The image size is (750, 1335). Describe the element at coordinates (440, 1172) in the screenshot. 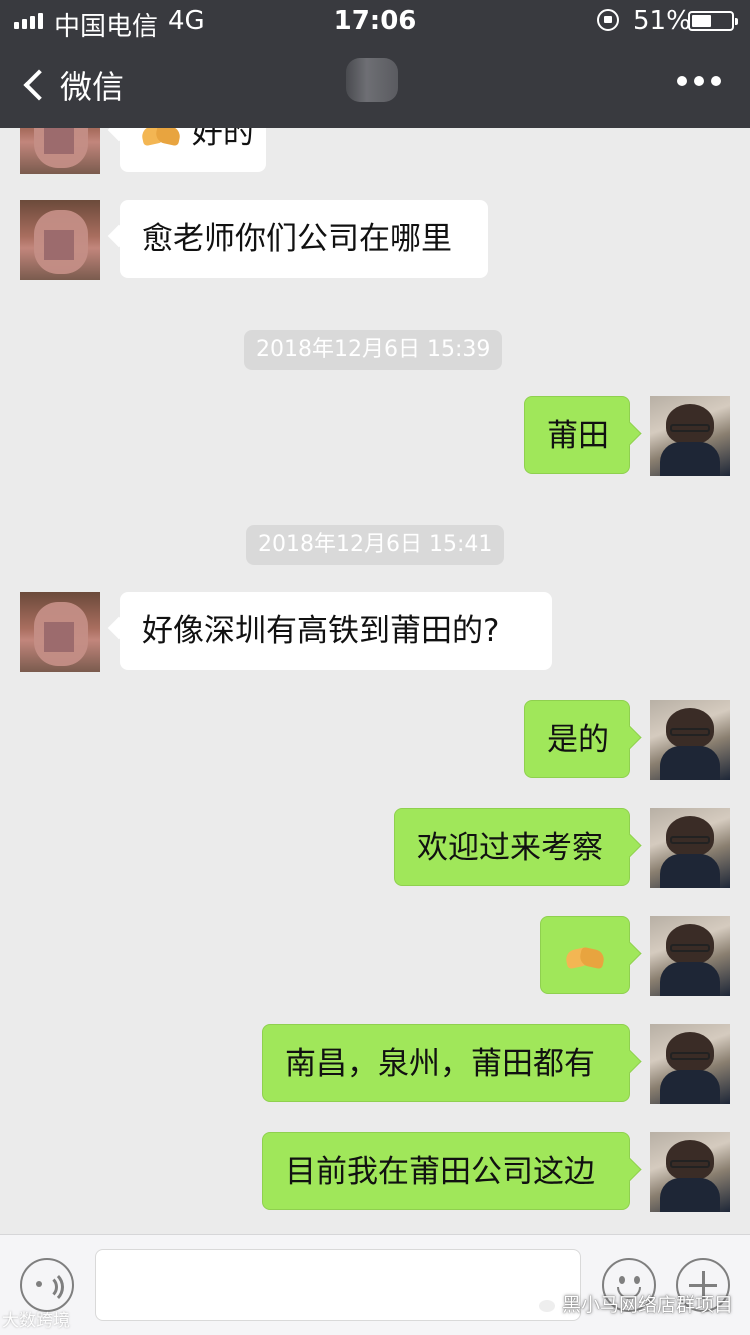

I see `message-text: 目前我在莆田公司这边` at that location.